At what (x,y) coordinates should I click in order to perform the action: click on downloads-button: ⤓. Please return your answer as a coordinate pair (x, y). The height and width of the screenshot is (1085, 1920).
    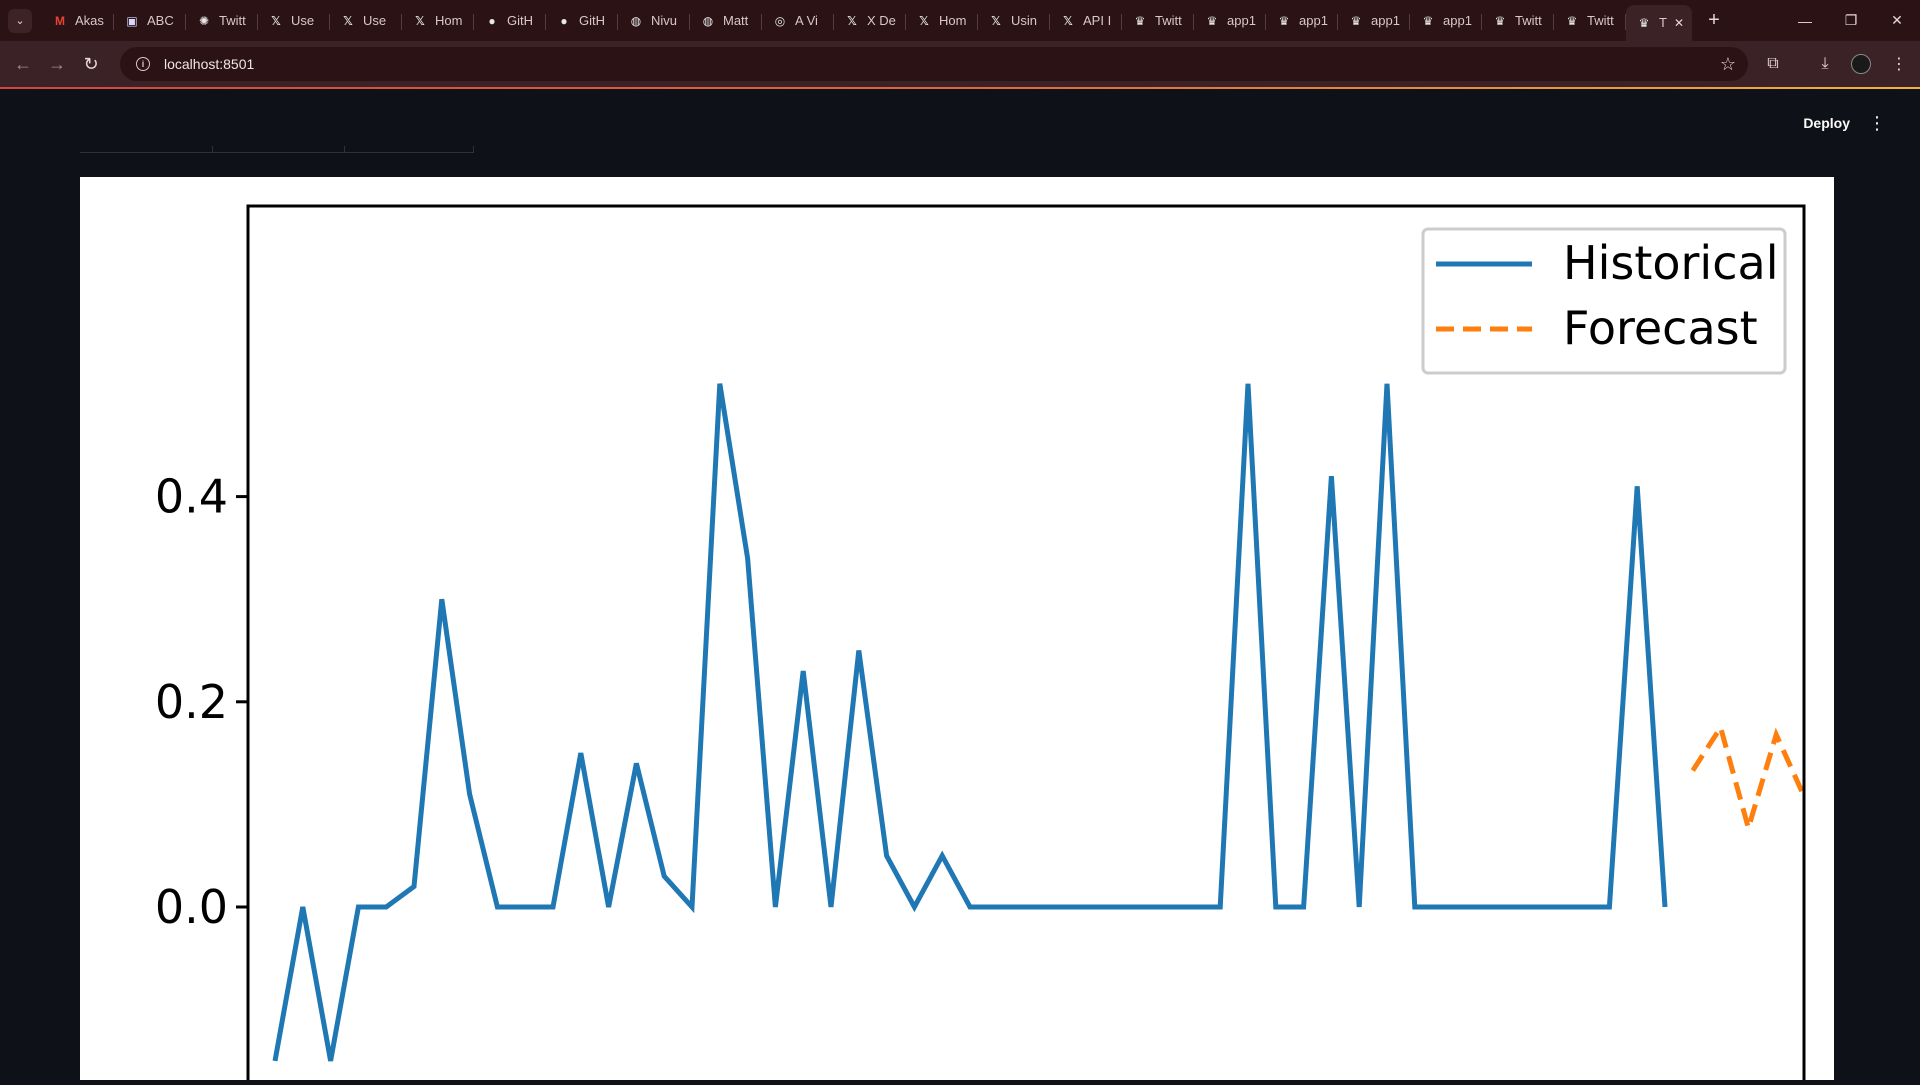
    Looking at the image, I should click on (1825, 64).